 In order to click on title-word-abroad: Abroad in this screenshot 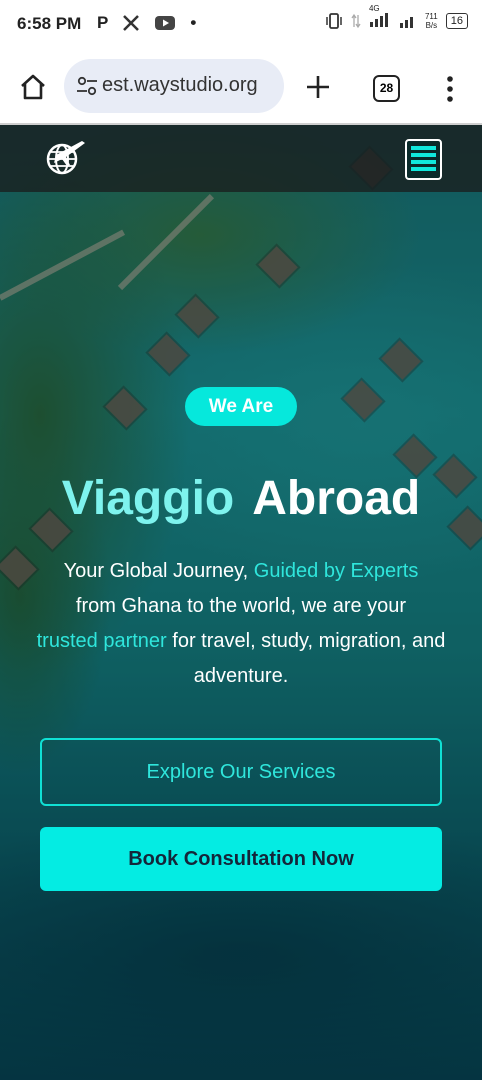, I will do `click(336, 498)`.